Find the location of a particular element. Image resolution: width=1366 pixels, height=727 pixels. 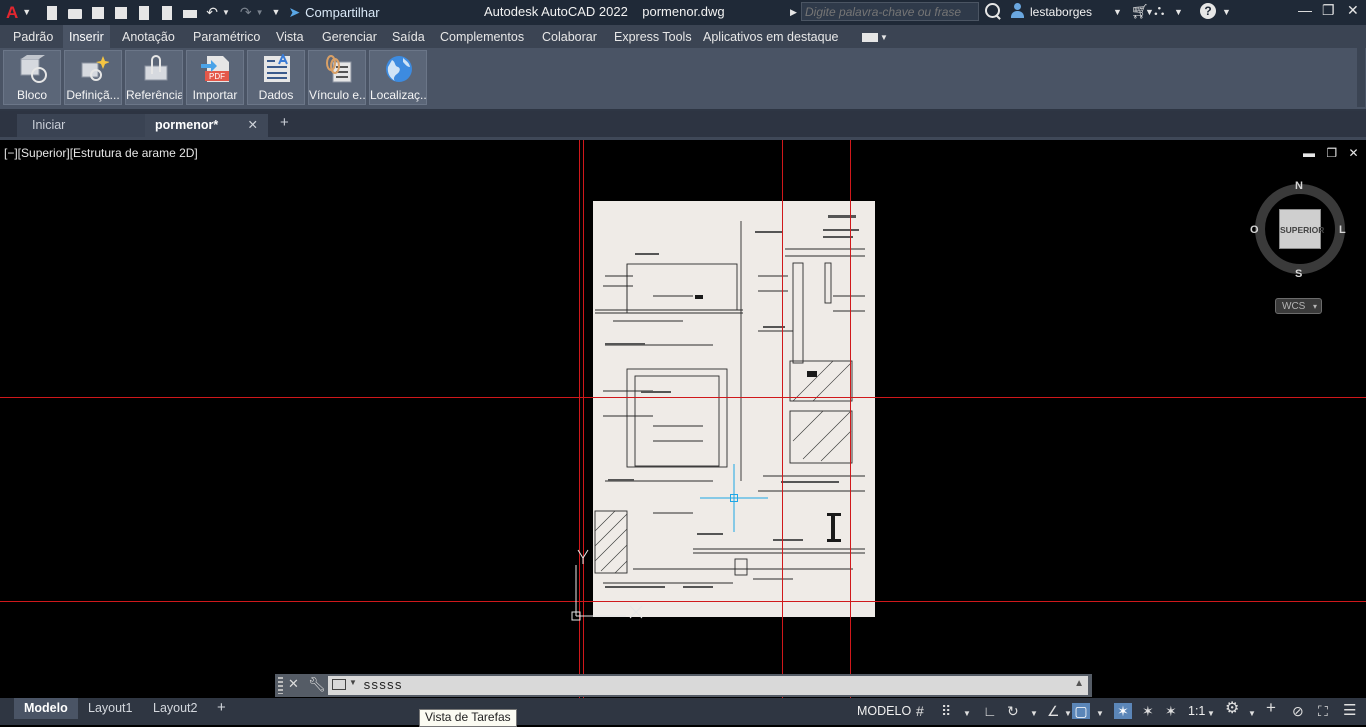

tab-model: Modelo is located at coordinates (46, 708).